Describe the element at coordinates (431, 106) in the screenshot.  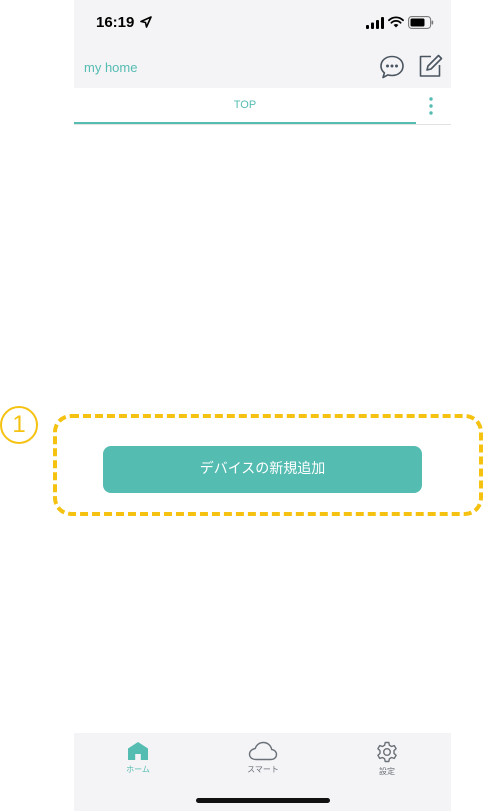
I see `more-vertical-icon` at that location.